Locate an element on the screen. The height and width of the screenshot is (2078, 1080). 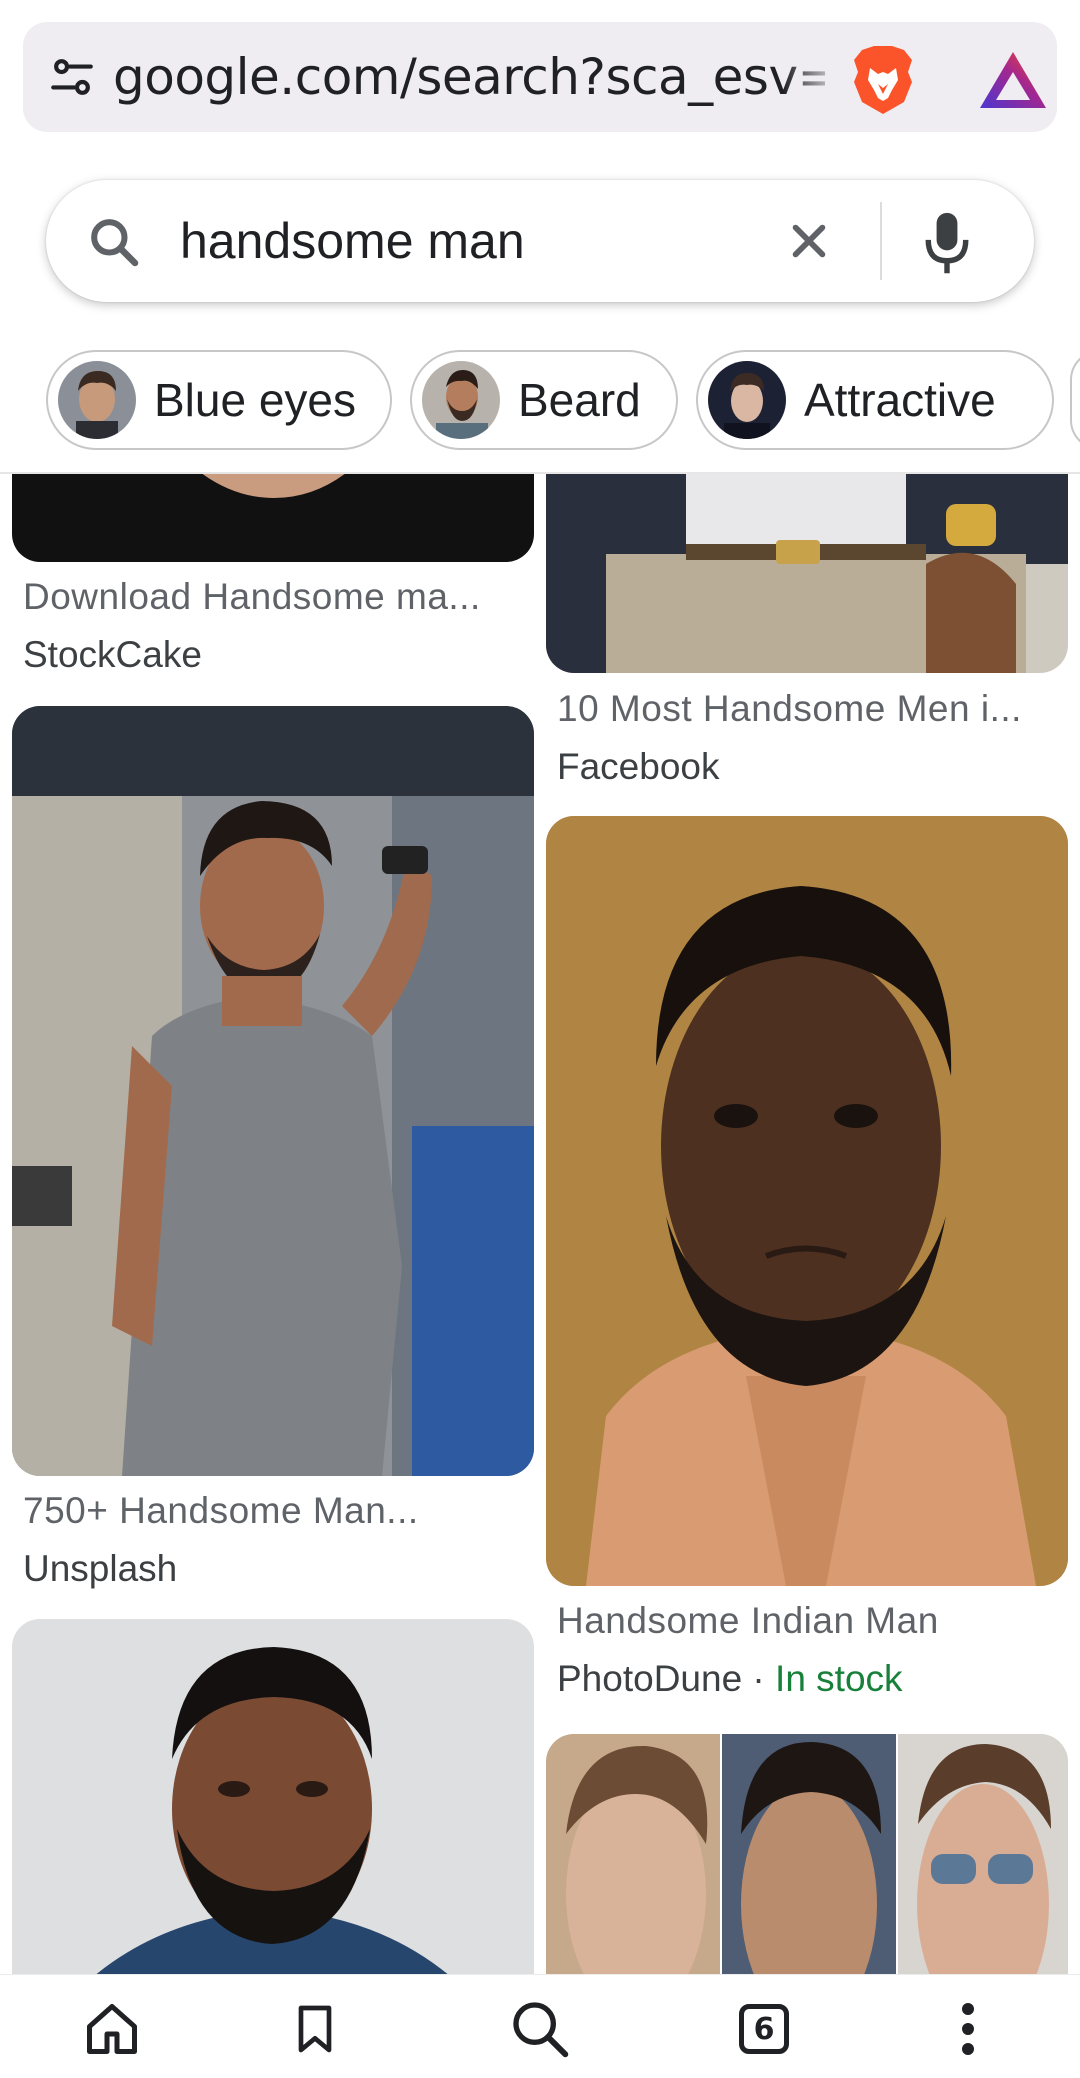
search-input is located at coordinates (480, 241).